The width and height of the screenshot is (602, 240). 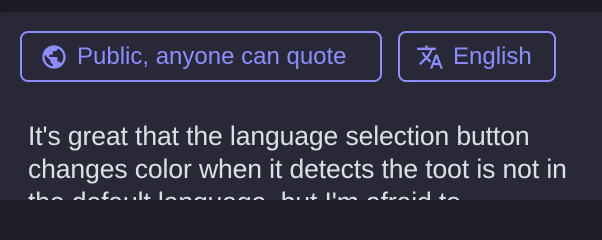 I want to click on language-label: English, so click(x=492, y=56).